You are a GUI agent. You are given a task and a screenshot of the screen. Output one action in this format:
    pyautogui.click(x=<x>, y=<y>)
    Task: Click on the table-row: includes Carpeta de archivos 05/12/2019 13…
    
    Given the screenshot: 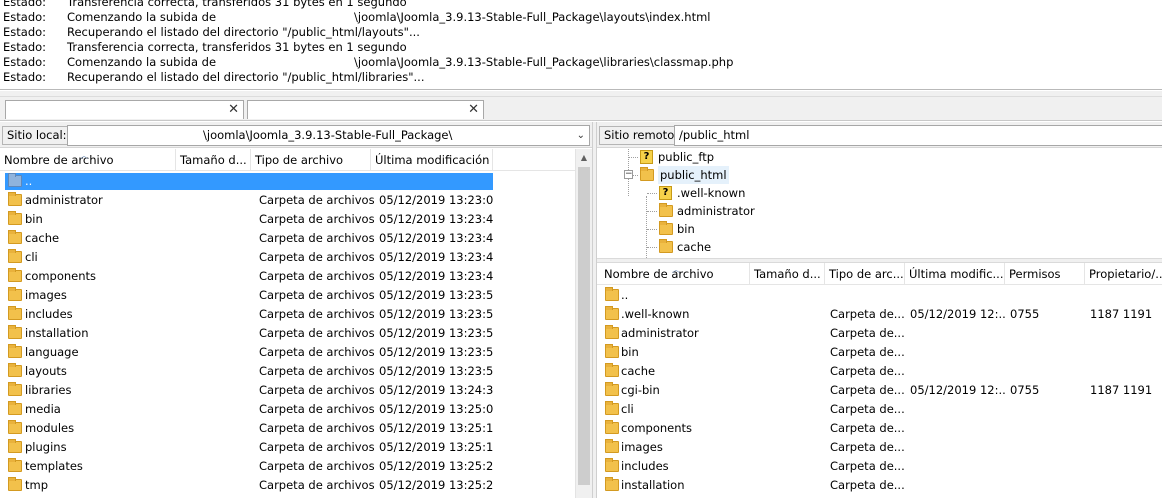 What is the action you would take?
    pyautogui.click(x=288, y=314)
    